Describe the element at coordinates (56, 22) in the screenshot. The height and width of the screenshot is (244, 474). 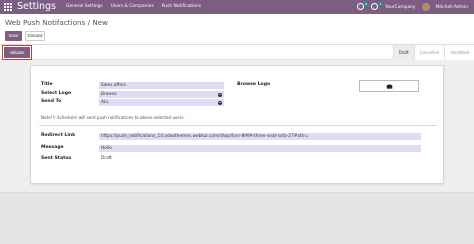
I see `breadcrumb: Web Push Notifactions / New` at that location.